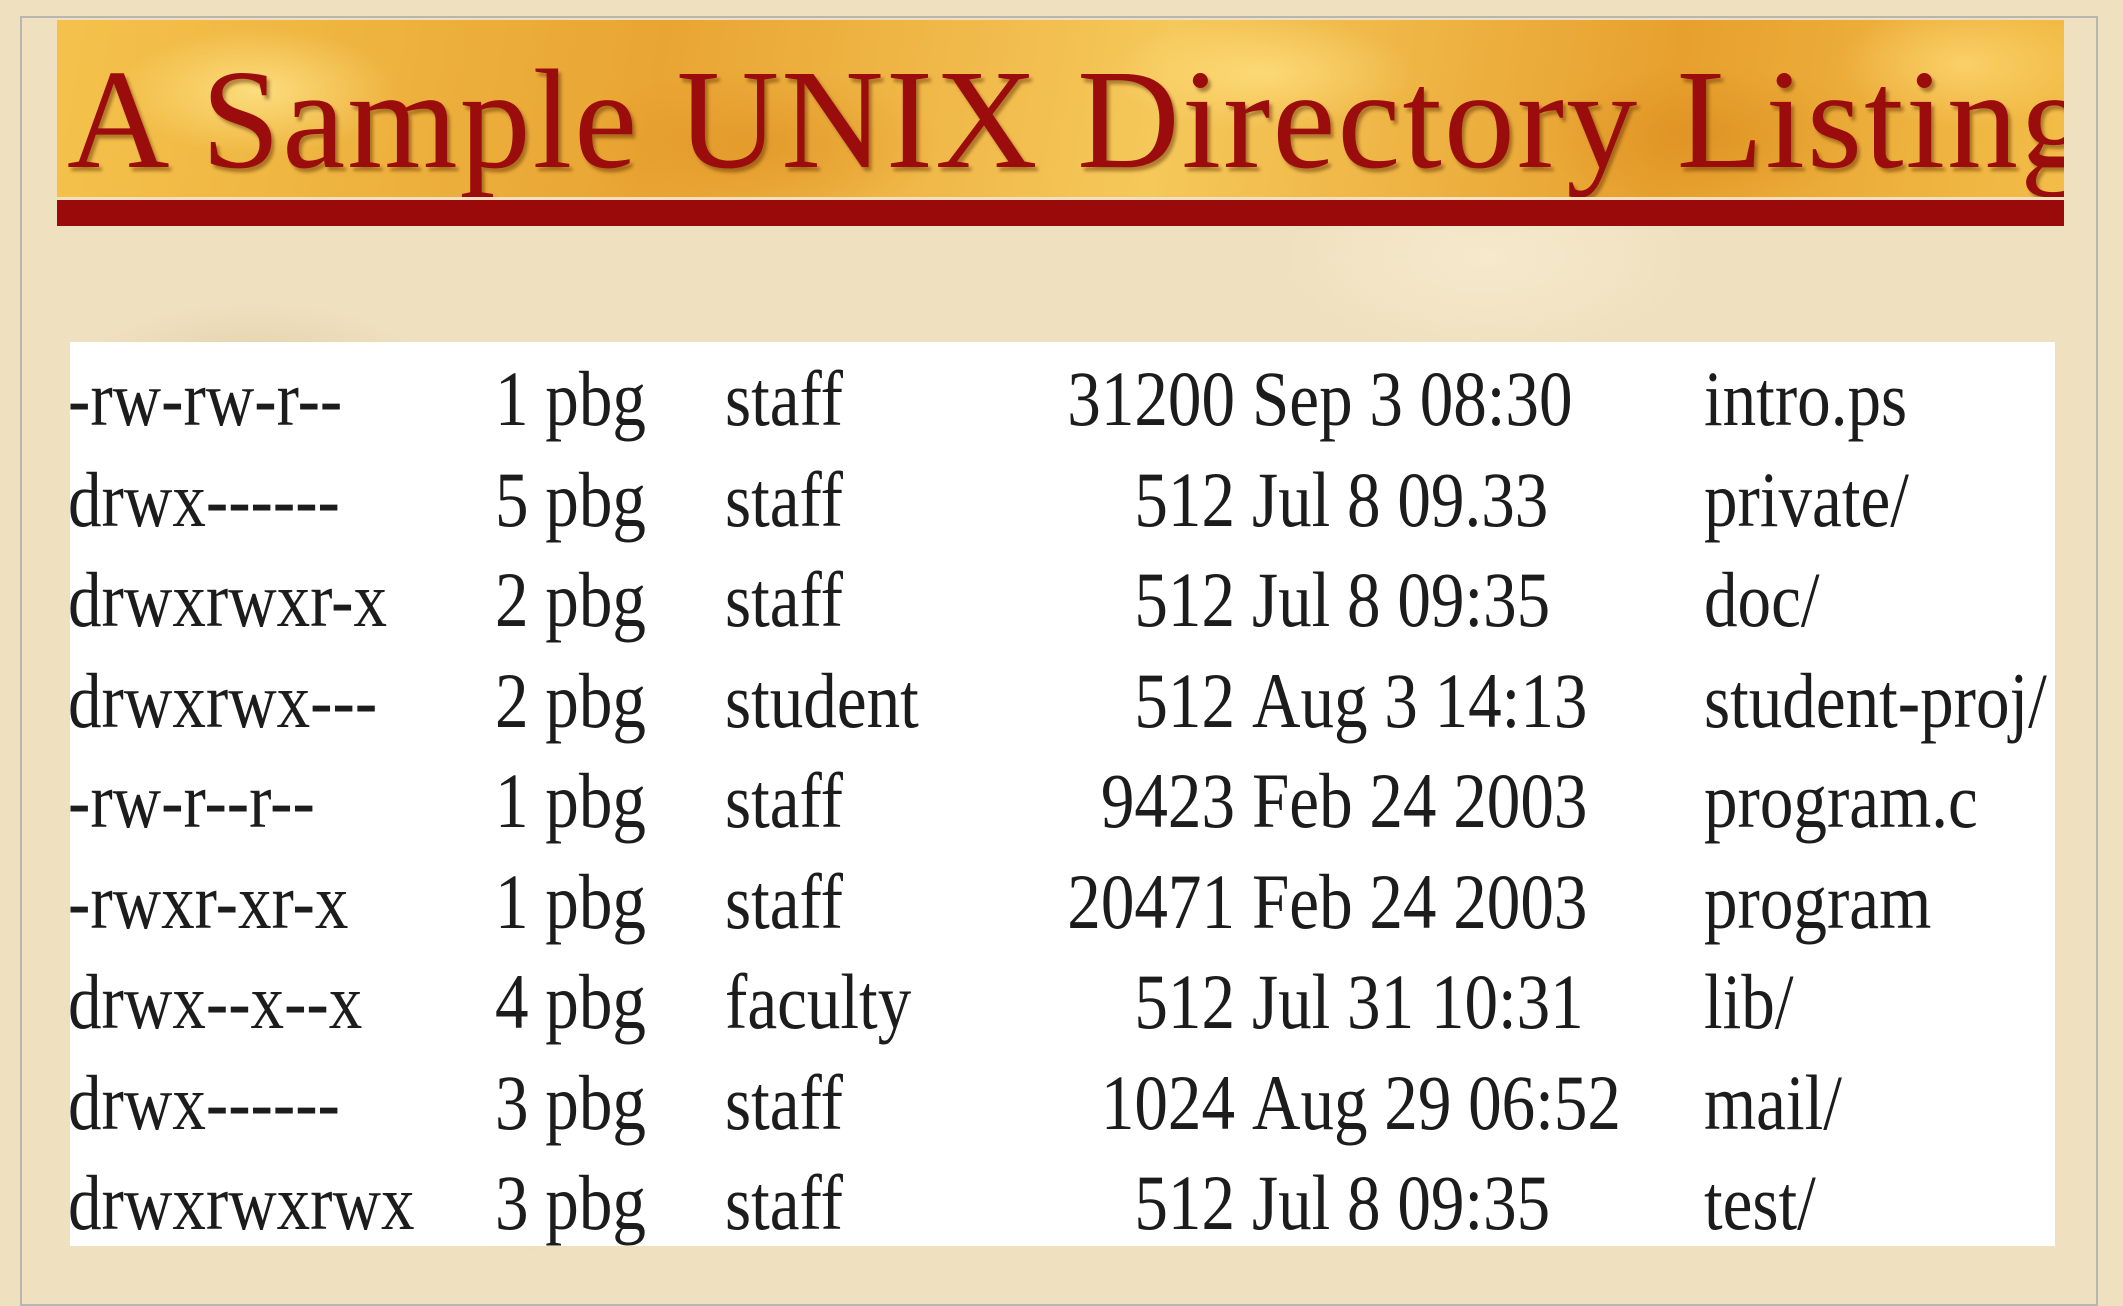 The height and width of the screenshot is (1306, 2123). What do you see at coordinates (1806, 499) in the screenshot?
I see `filename-cell: private/` at bounding box center [1806, 499].